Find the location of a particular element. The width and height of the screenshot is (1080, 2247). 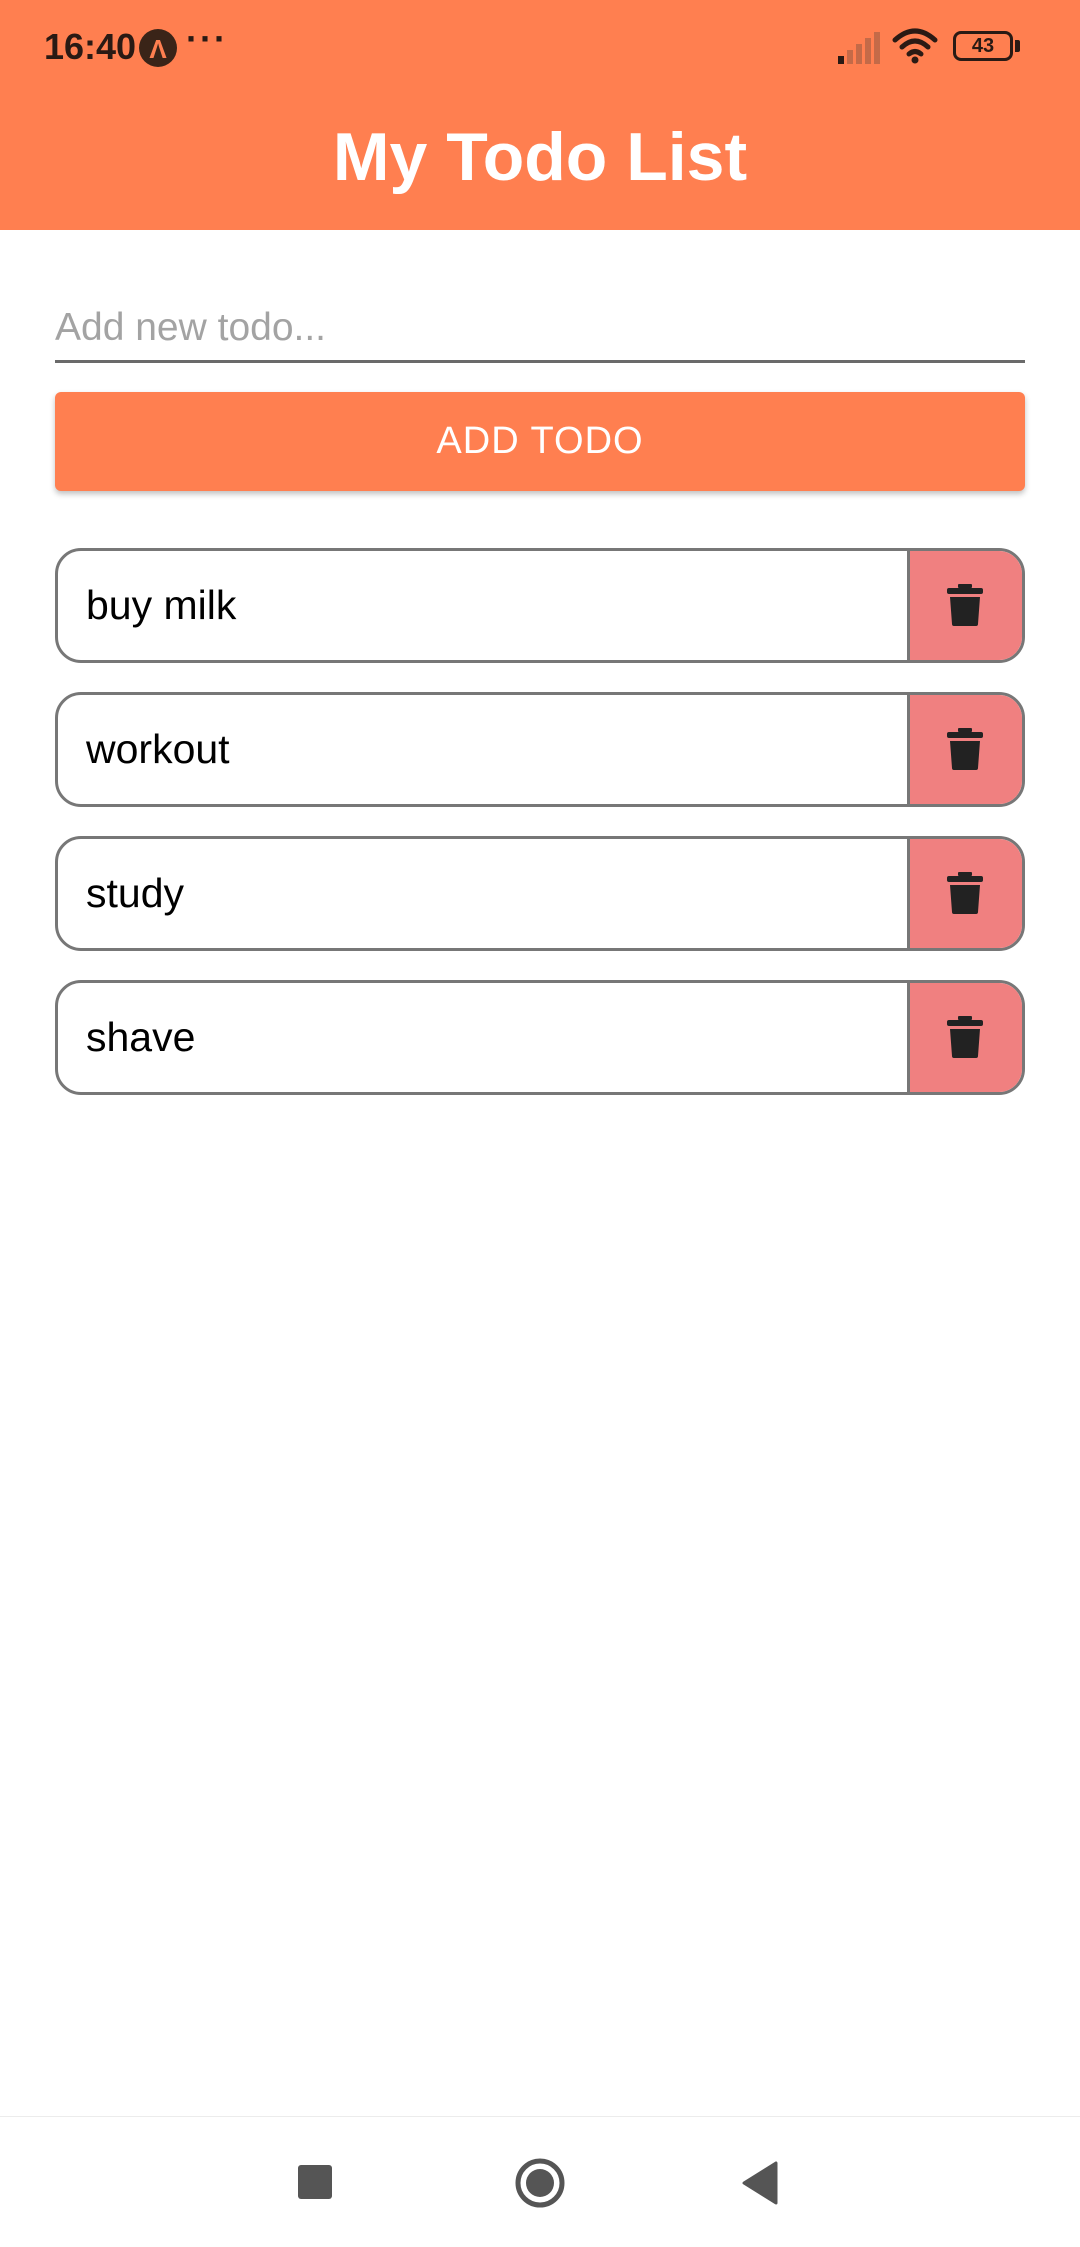

status-bar: 16:40 Λ ··· 43 is located at coordinates (540, 47).